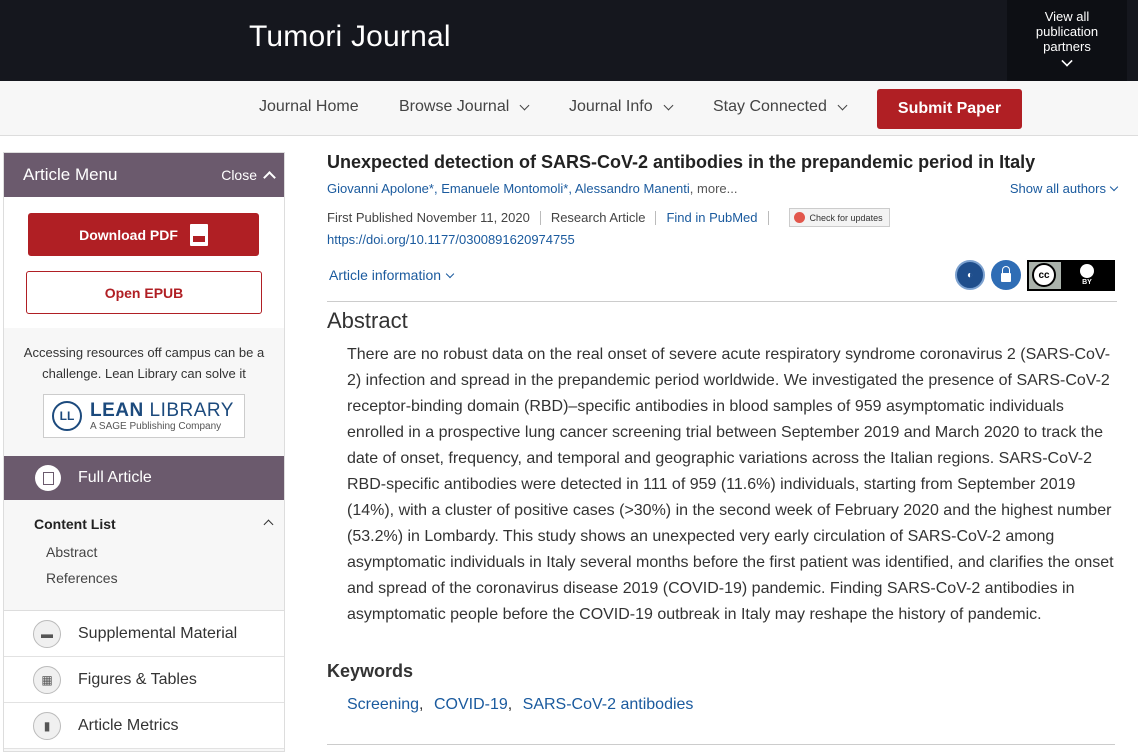 Image resolution: width=1138 pixels, height=752 pixels. What do you see at coordinates (1087, 282) in the screenshot?
I see `cc-by-label: BY` at bounding box center [1087, 282].